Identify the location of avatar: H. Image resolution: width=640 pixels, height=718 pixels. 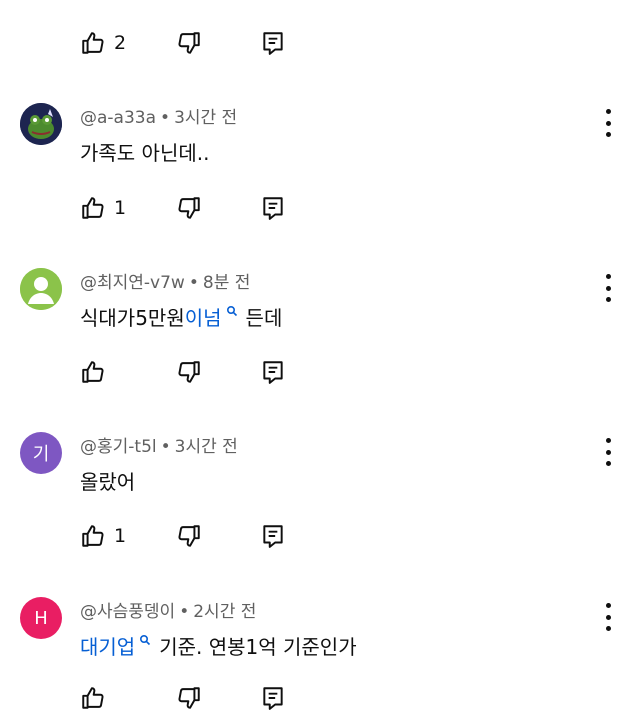
(41, 618).